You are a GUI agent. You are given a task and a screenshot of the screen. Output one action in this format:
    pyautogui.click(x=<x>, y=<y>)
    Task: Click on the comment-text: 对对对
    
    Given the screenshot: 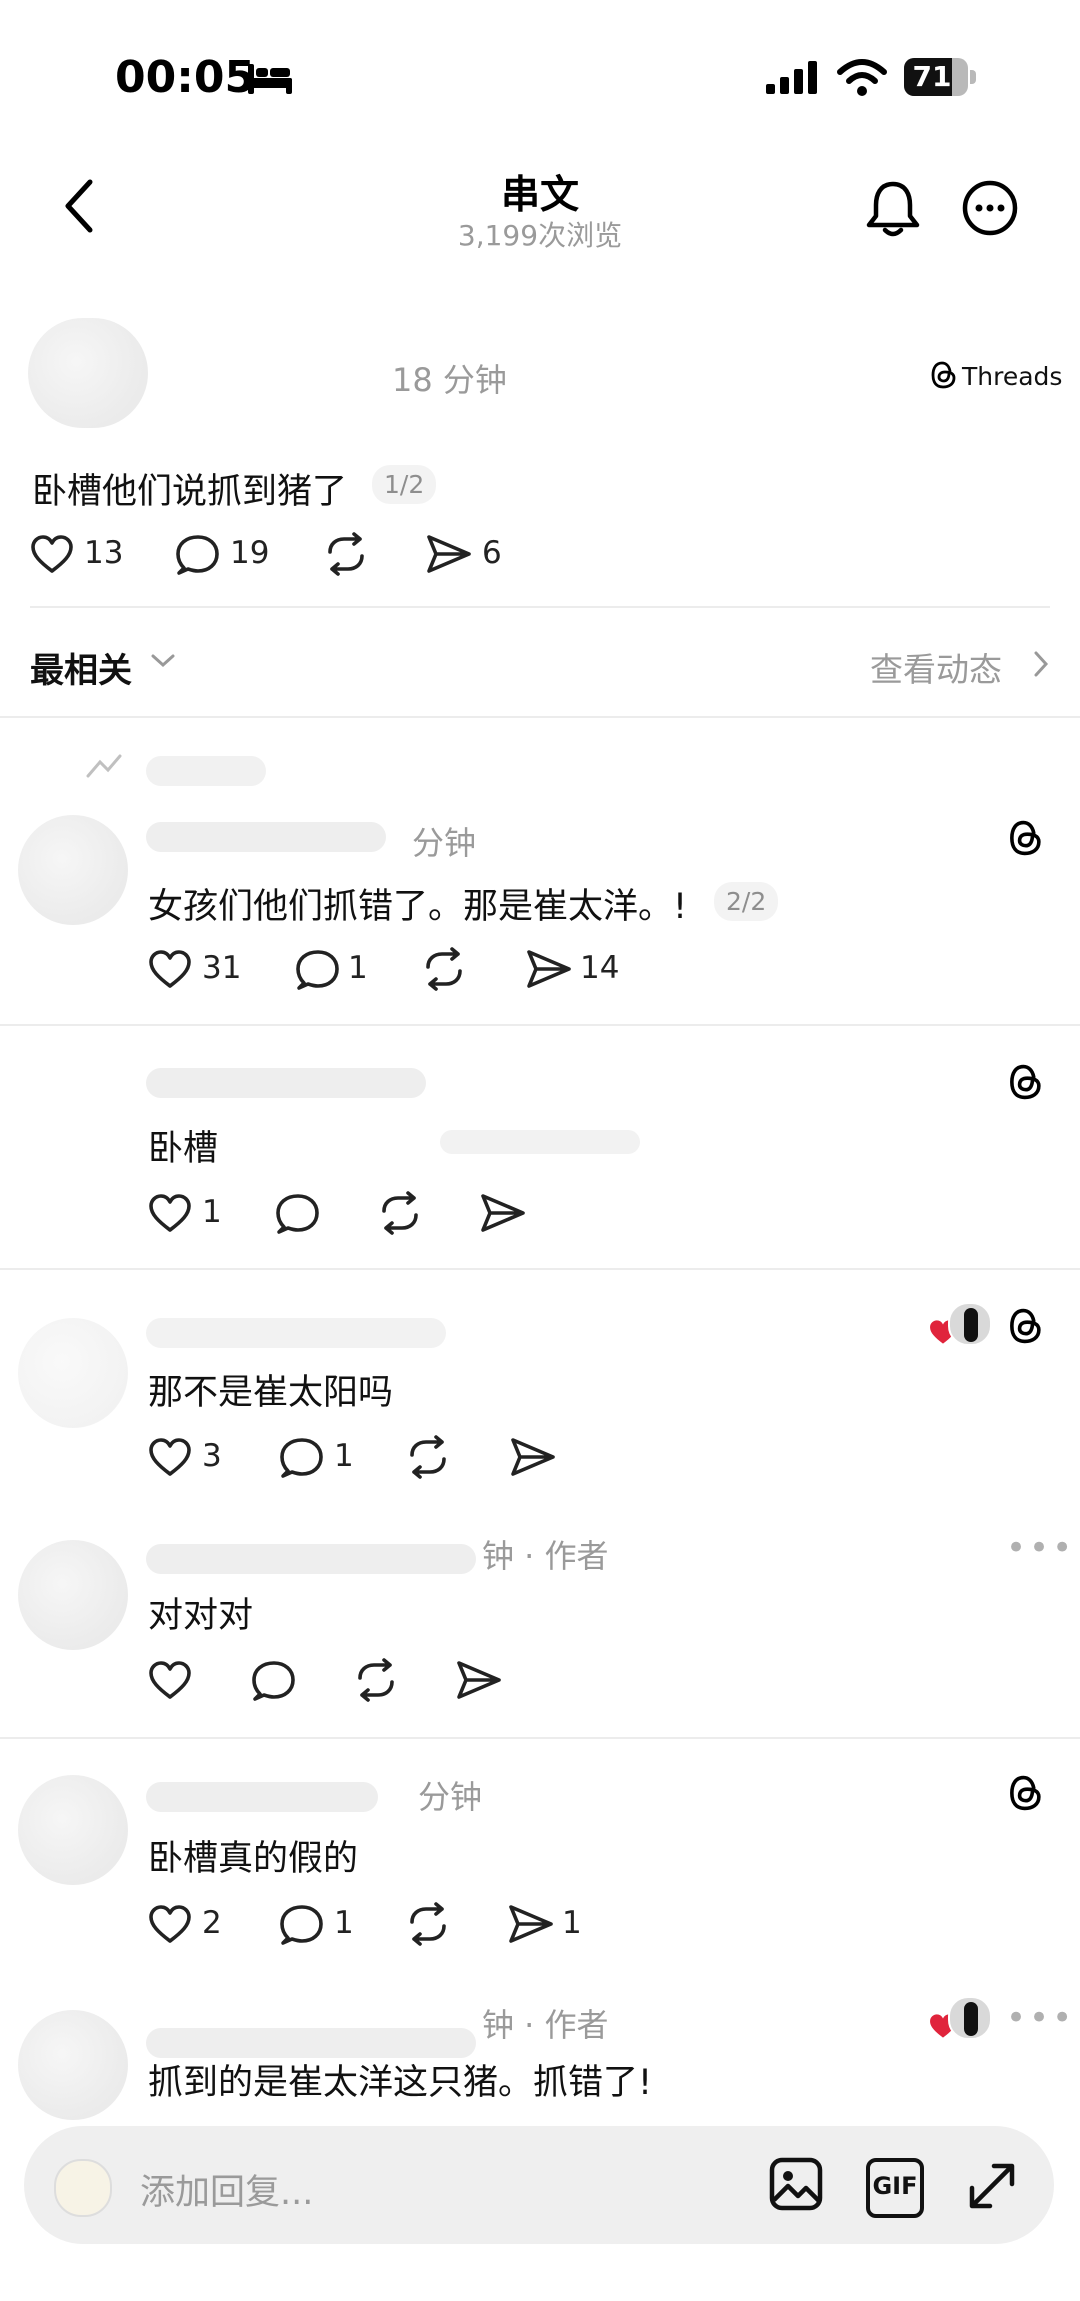 What is the action you would take?
    pyautogui.click(x=201, y=1616)
    